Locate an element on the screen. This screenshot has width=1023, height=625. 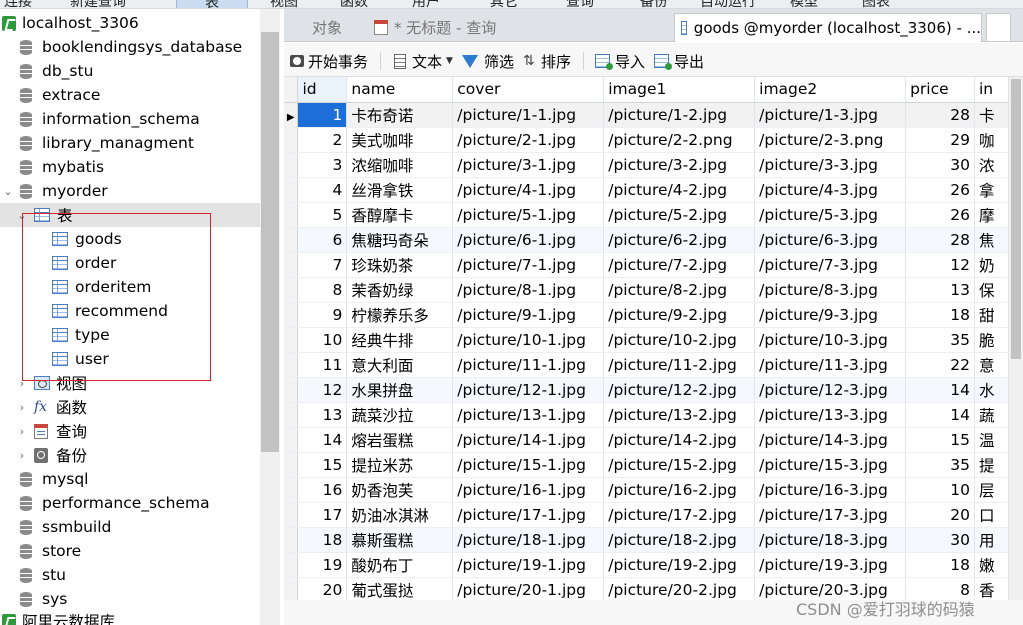
cell-image1: /picture/10-2.jpg is located at coordinates (679, 340).